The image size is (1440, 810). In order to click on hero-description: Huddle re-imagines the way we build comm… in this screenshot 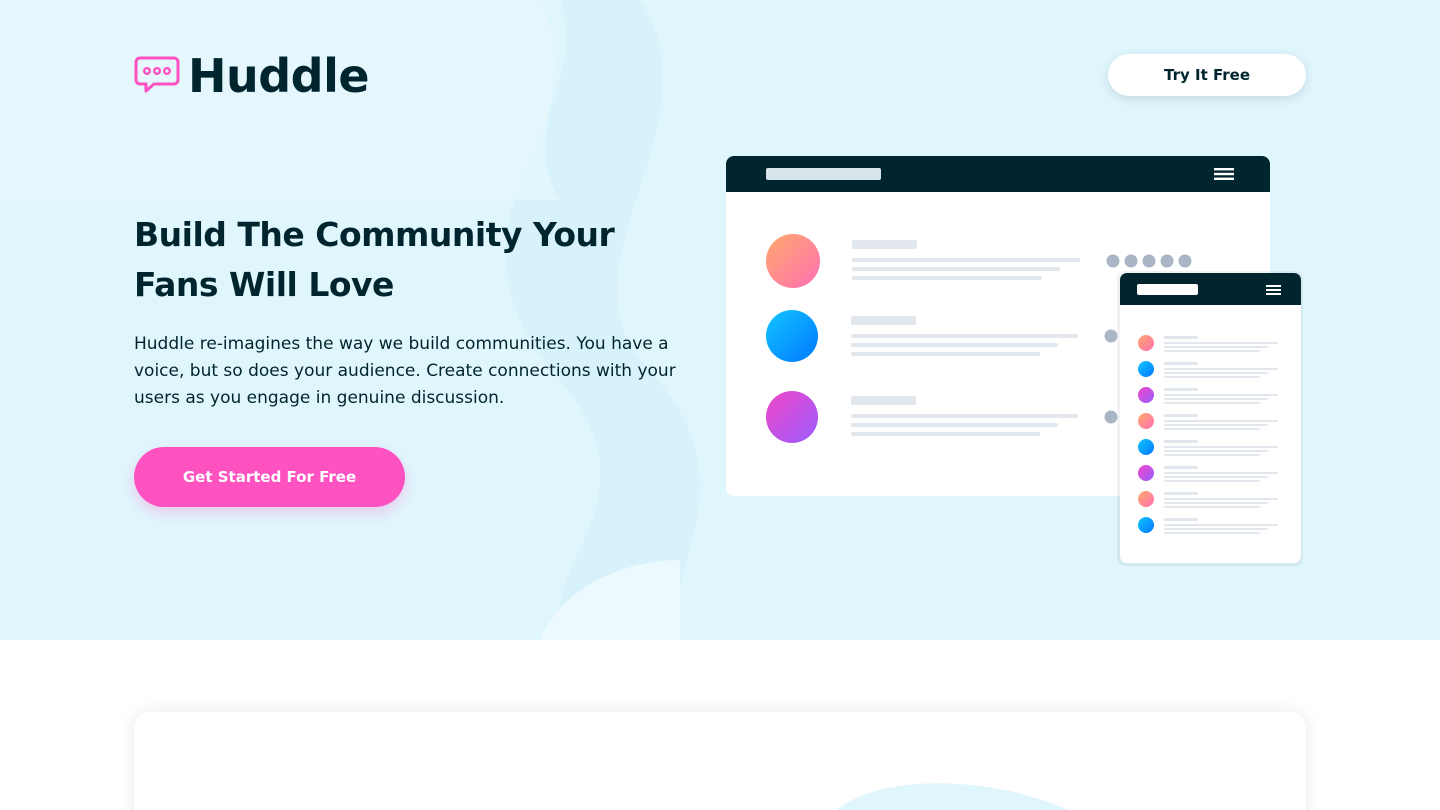, I will do `click(405, 371)`.